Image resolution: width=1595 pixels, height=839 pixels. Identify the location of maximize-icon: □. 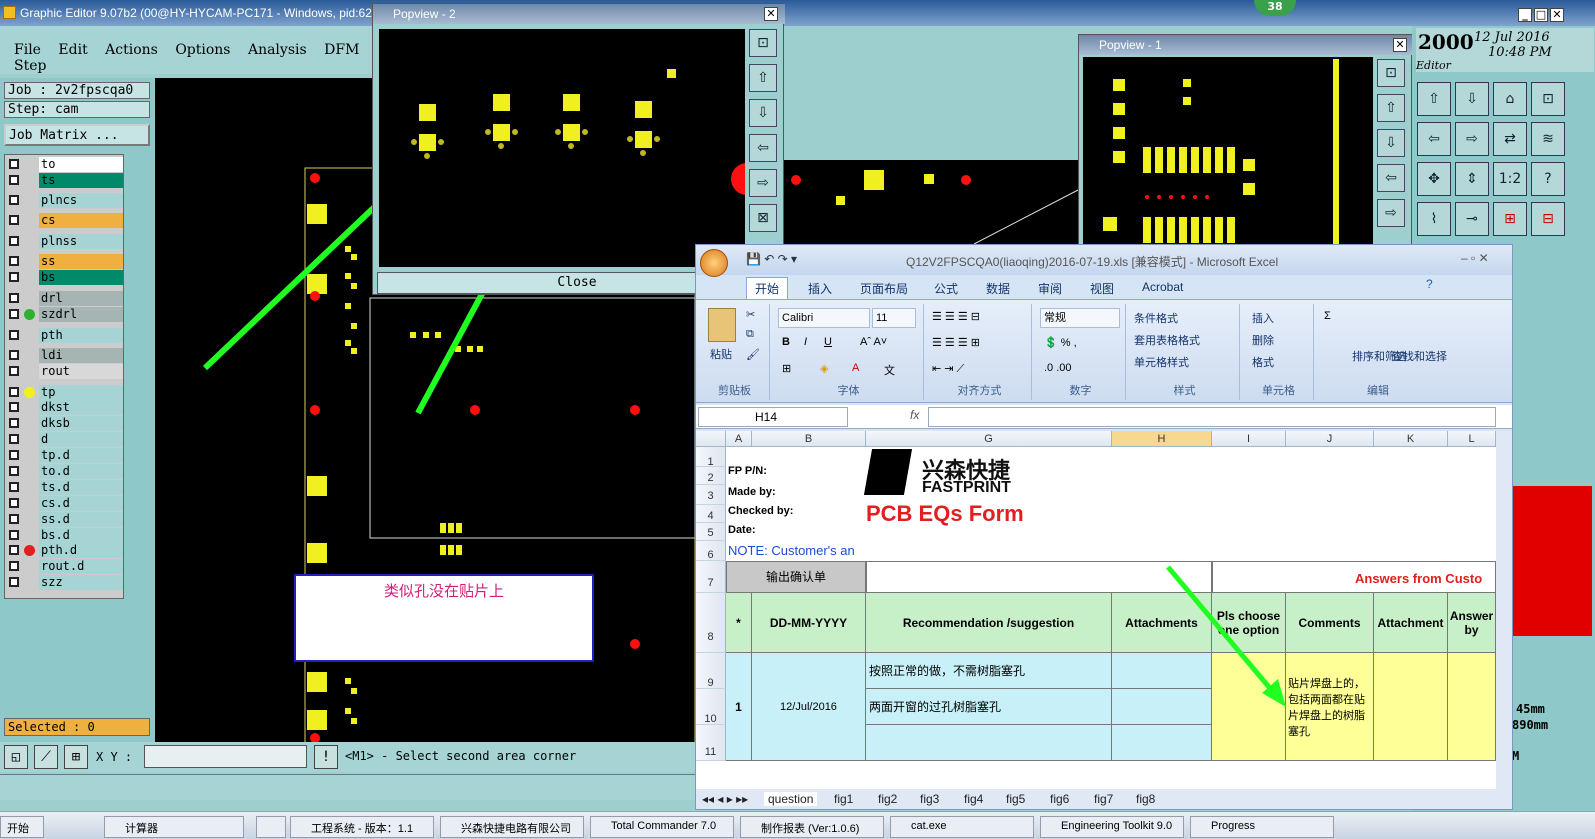
(1541, 15).